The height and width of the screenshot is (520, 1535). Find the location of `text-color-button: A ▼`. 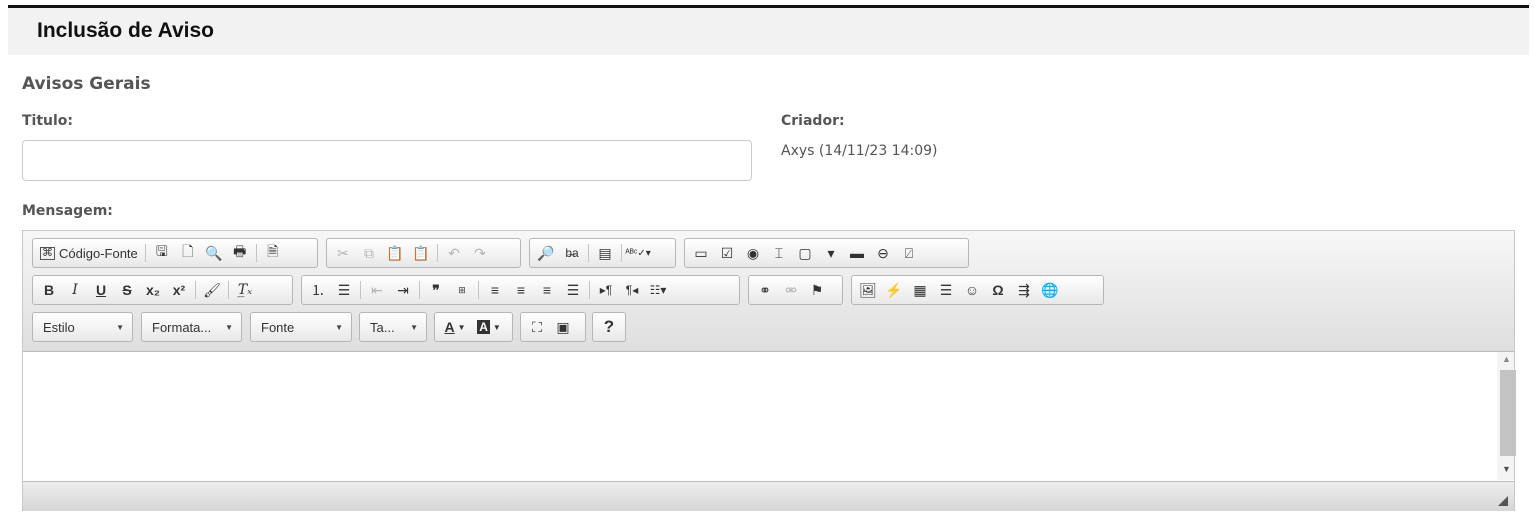

text-color-button: A ▼ is located at coordinates (455, 327).